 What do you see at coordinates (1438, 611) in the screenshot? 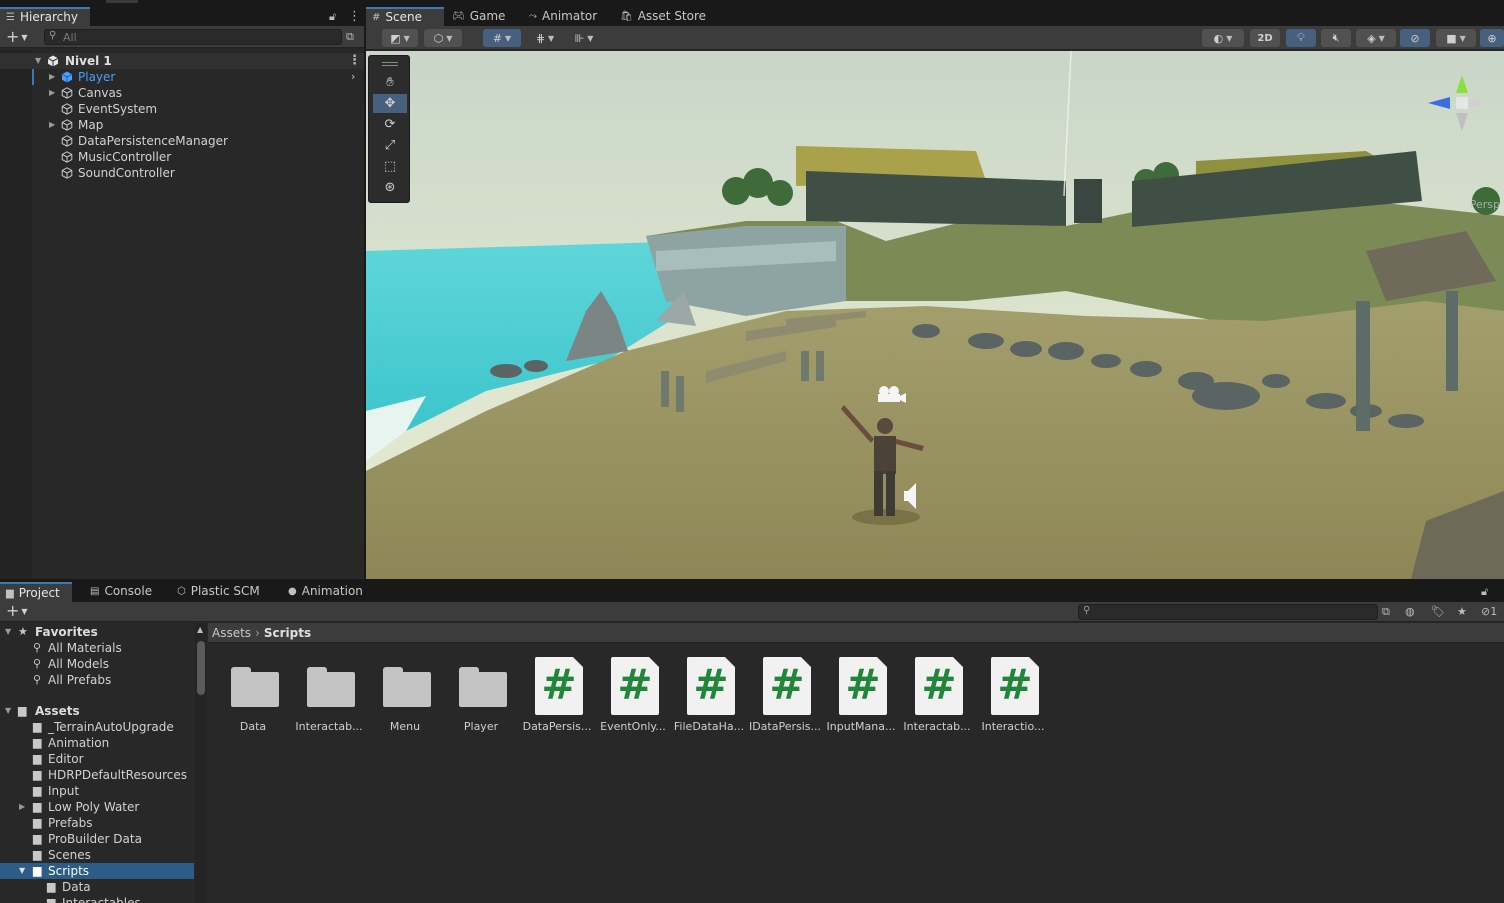
I see `label-tag-icon: 🏷︎` at bounding box center [1438, 611].